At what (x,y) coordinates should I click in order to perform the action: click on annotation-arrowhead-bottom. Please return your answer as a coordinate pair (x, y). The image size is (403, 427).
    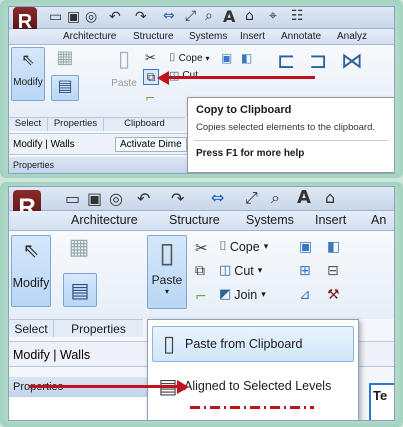
    Looking at the image, I should click on (183, 387).